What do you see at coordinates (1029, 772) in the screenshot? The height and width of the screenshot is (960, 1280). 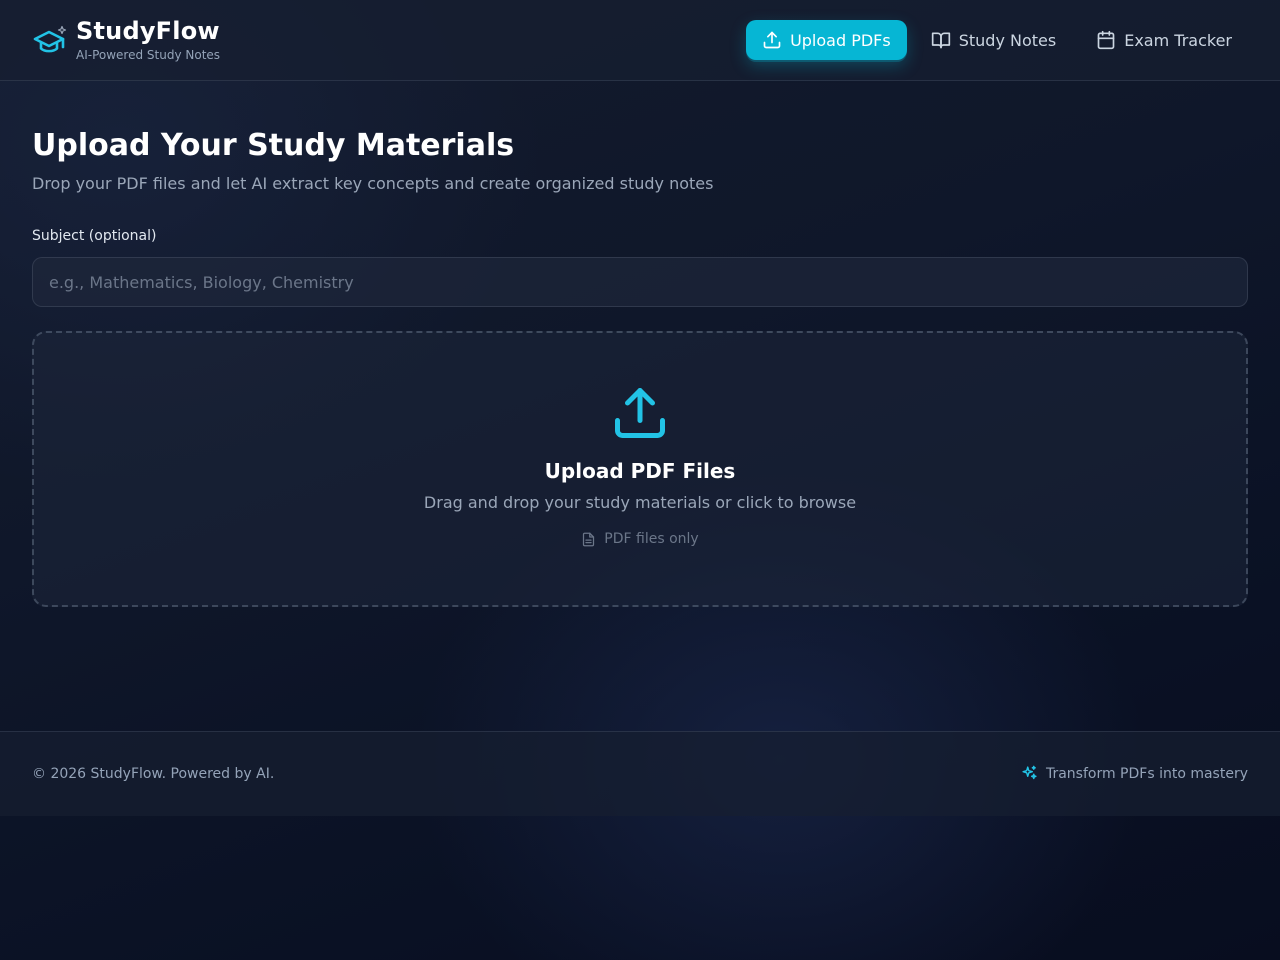 I see `sparkles-icon` at bounding box center [1029, 772].